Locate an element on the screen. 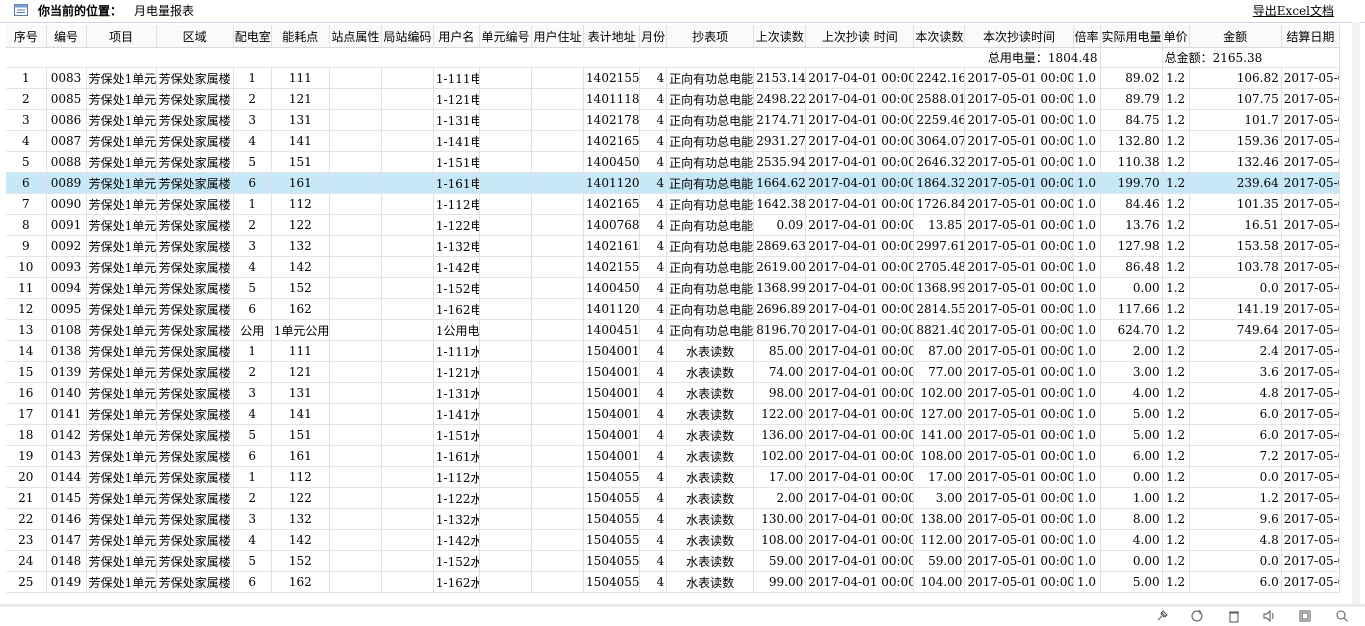 Image resolution: width=1365 pixels, height=626 pixels. cell-amount: 6.0 is located at coordinates (1235, 414).